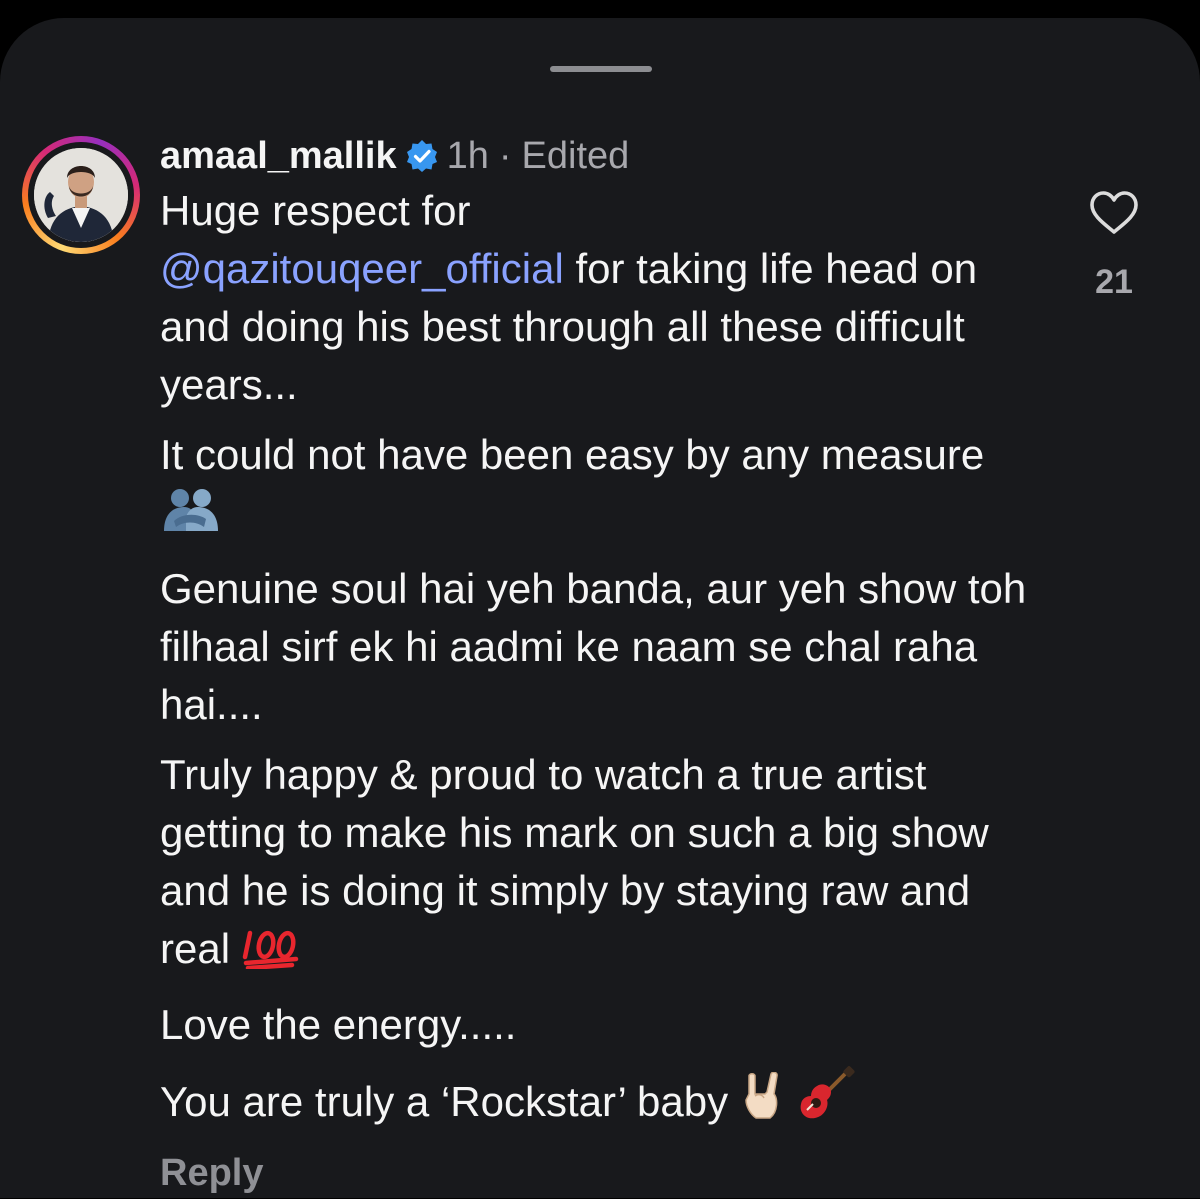 The width and height of the screenshot is (1200, 1199). I want to click on avatar-ring-gap, so click(81, 195).